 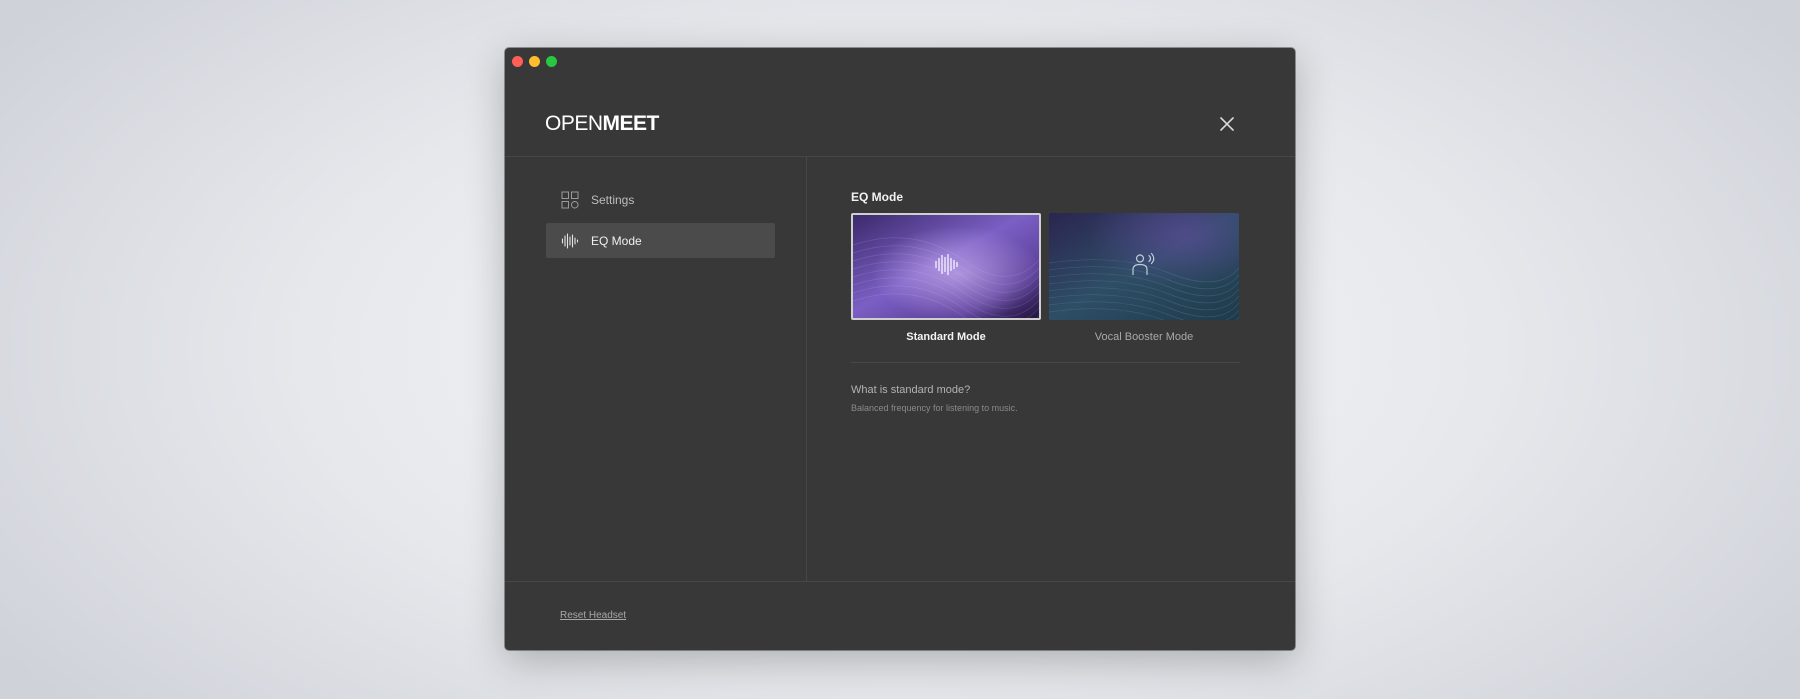 I want to click on sidebar-item-label: Settings, so click(x=613, y=199).